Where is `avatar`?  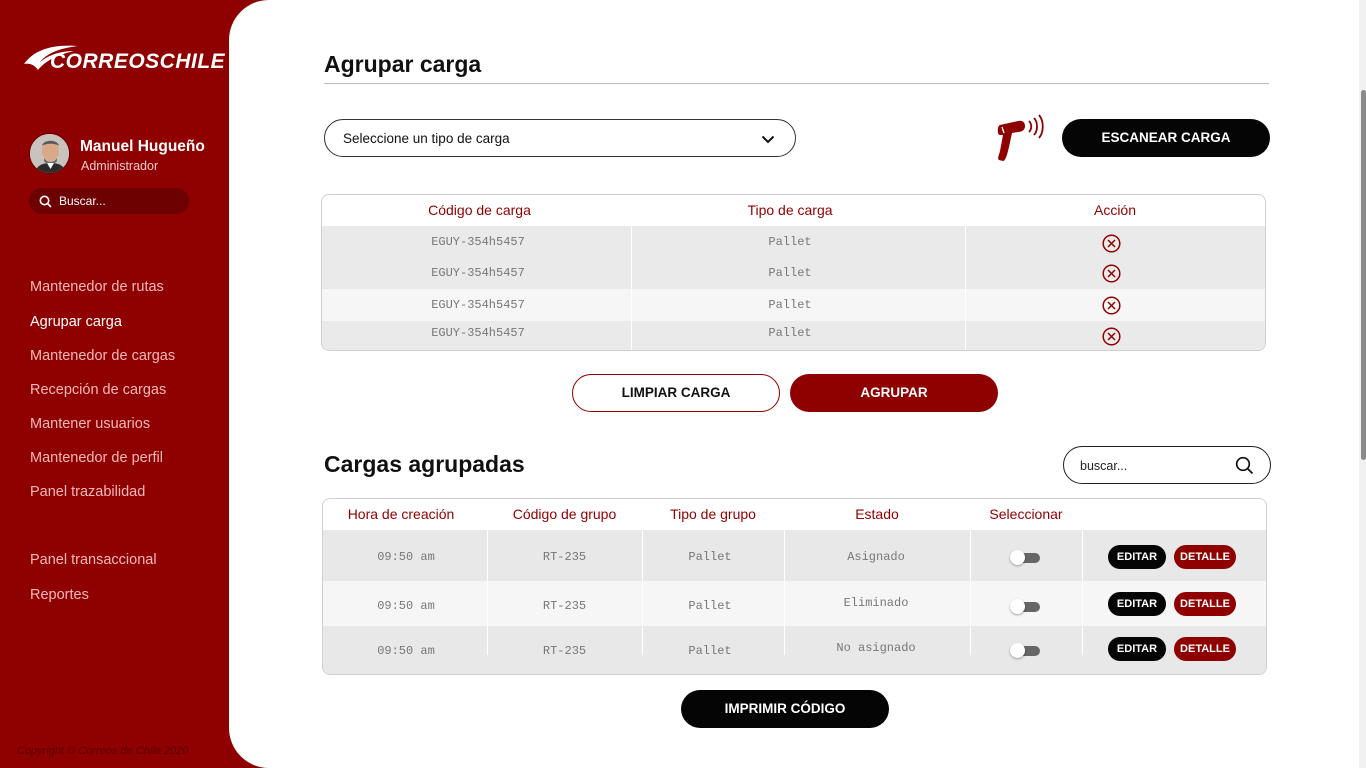
avatar is located at coordinates (49, 153).